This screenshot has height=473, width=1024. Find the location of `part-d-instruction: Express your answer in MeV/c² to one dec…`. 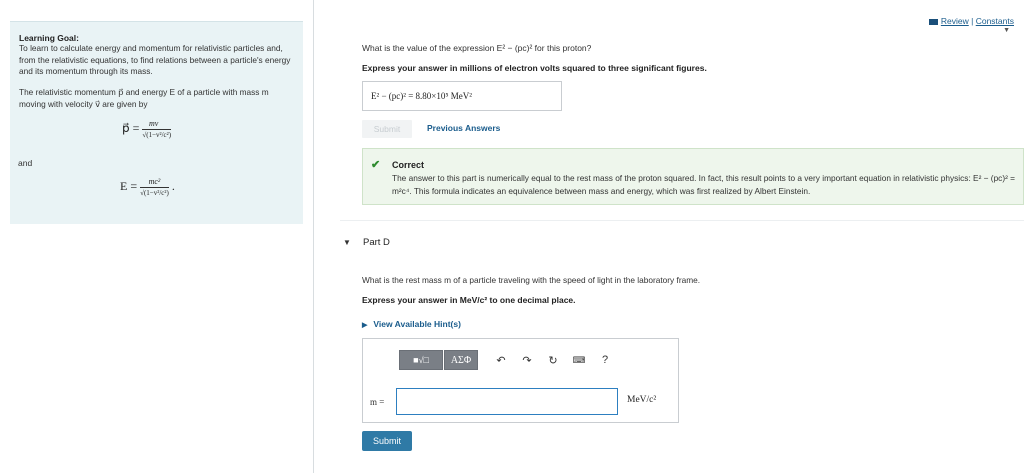

part-d-instruction: Express your answer in MeV/c² to one dec… is located at coordinates (469, 300).